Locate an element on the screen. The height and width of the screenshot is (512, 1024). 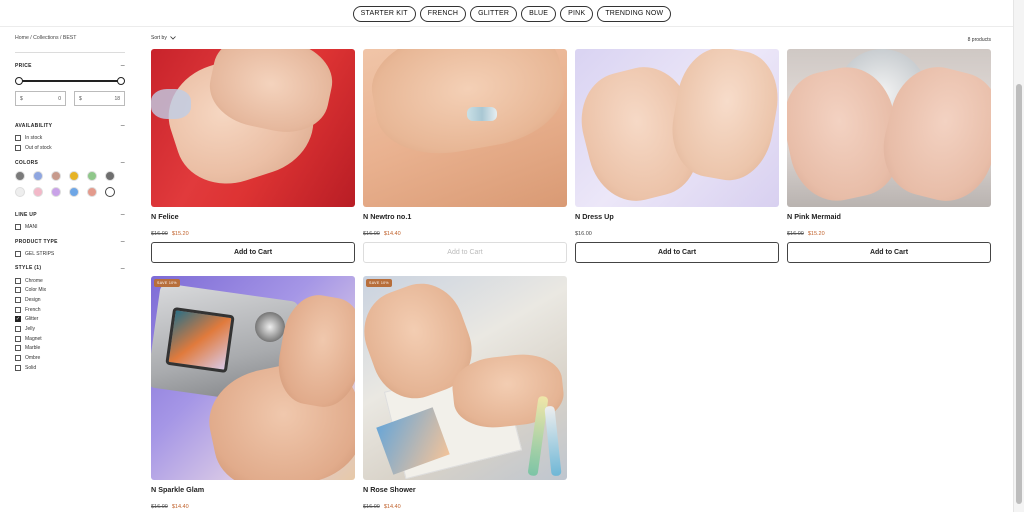
checkbox-style-option: ✓ Glitter is located at coordinates (70, 320).